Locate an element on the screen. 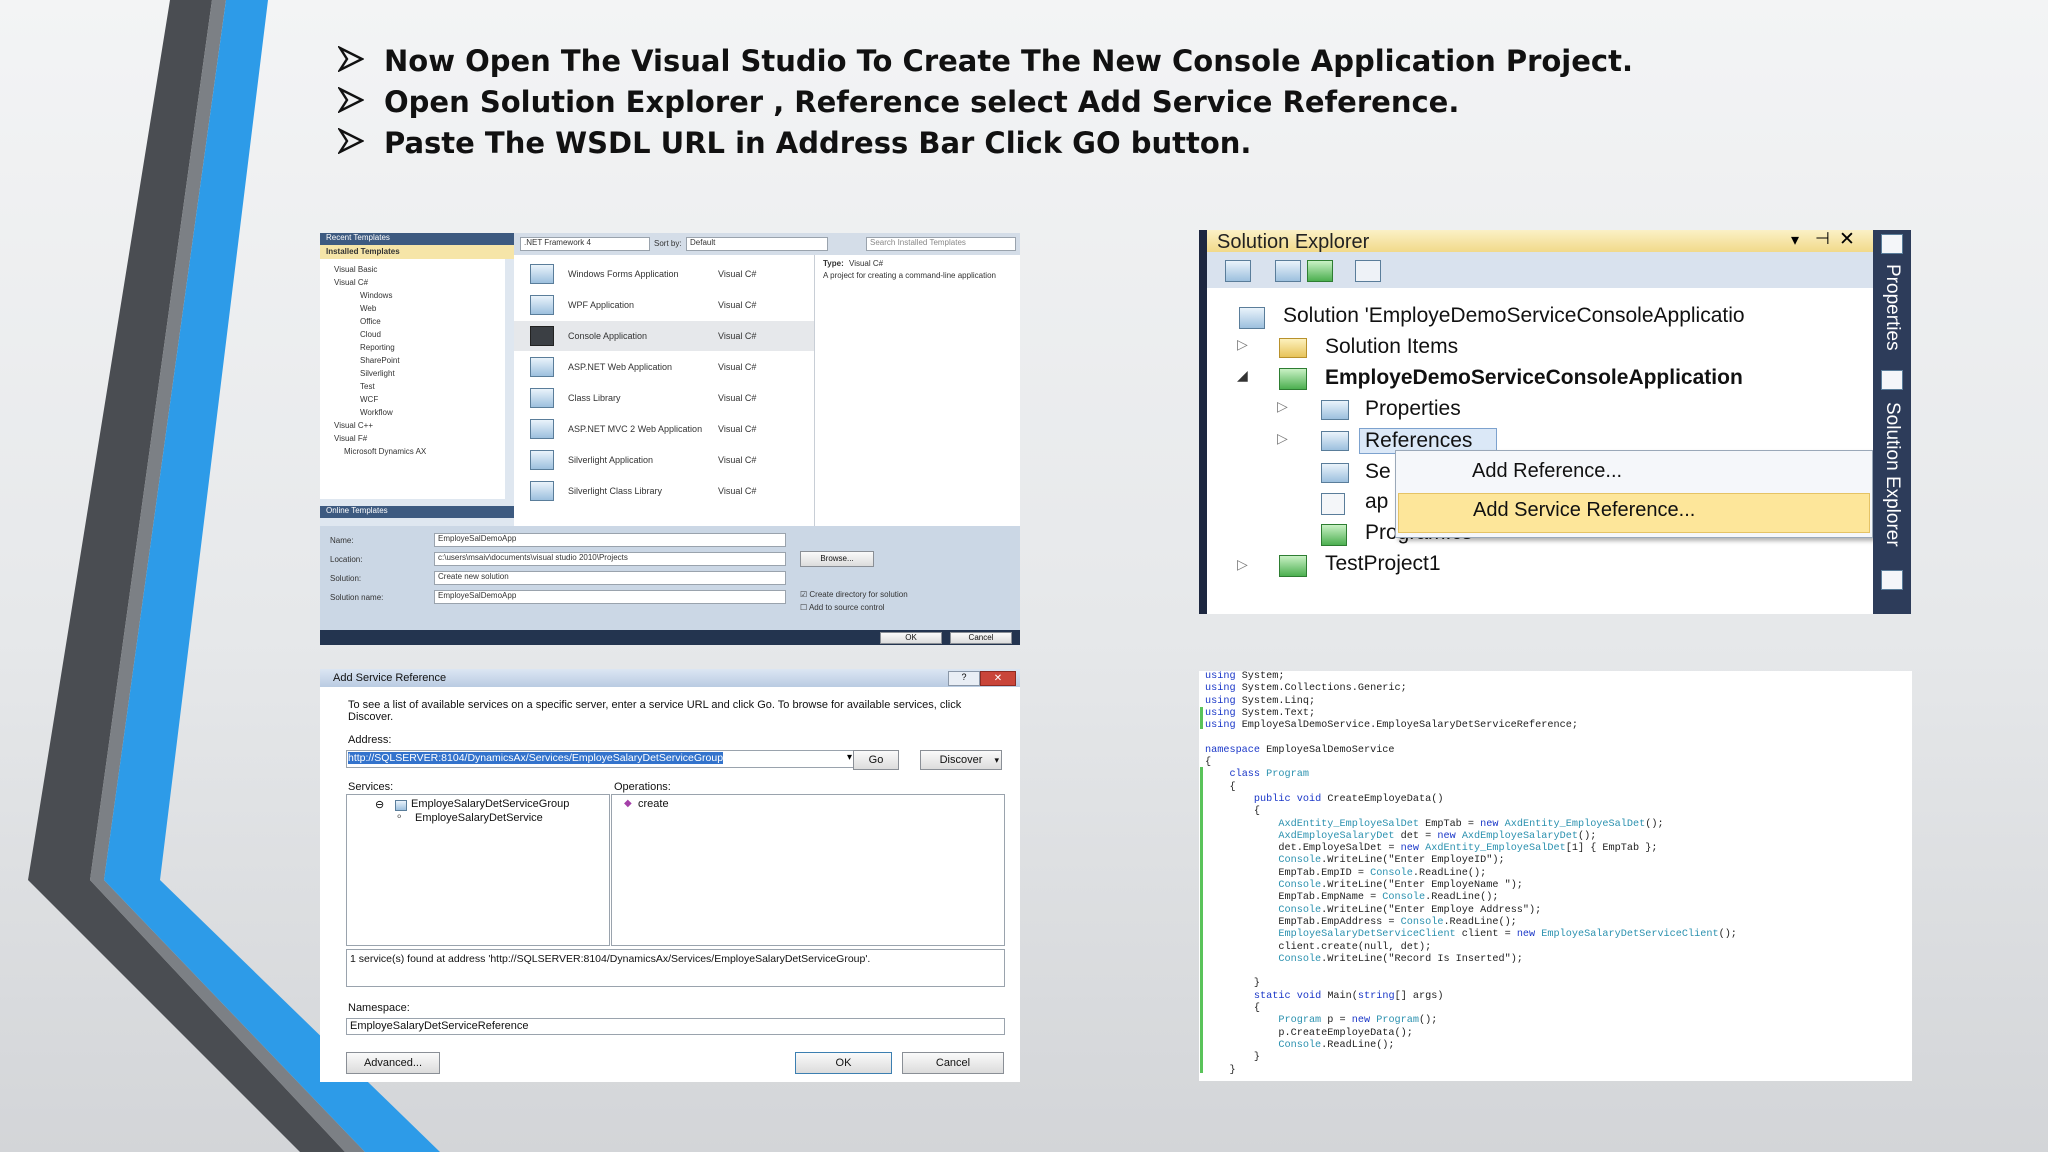  arrow-bullet-icon is located at coordinates (351, 141).